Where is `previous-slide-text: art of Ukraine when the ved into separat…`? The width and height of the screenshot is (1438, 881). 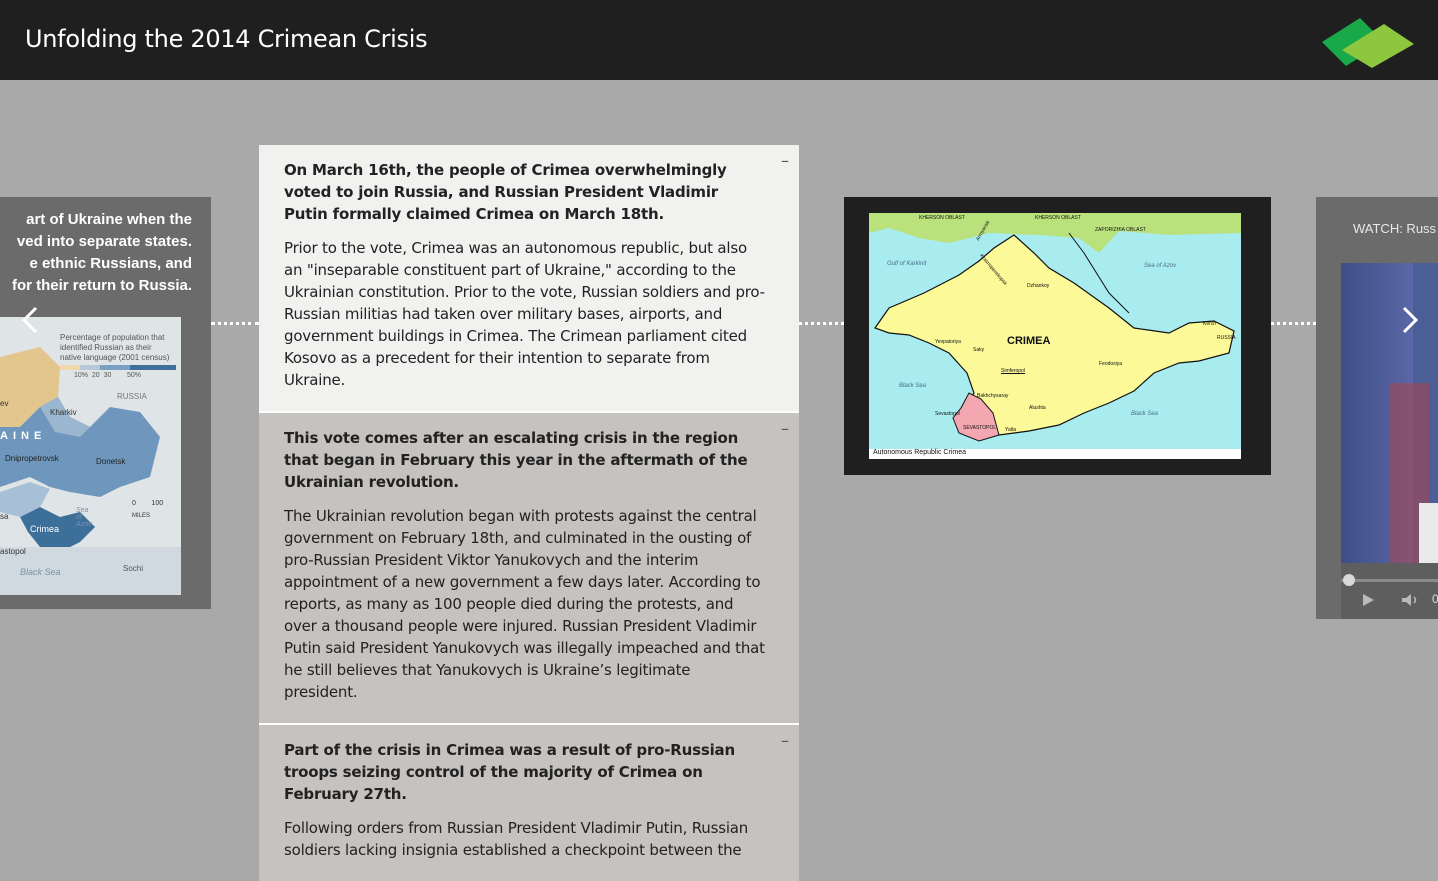 previous-slide-text: art of Ukraine when the ved into separat… is located at coordinates (96, 253).